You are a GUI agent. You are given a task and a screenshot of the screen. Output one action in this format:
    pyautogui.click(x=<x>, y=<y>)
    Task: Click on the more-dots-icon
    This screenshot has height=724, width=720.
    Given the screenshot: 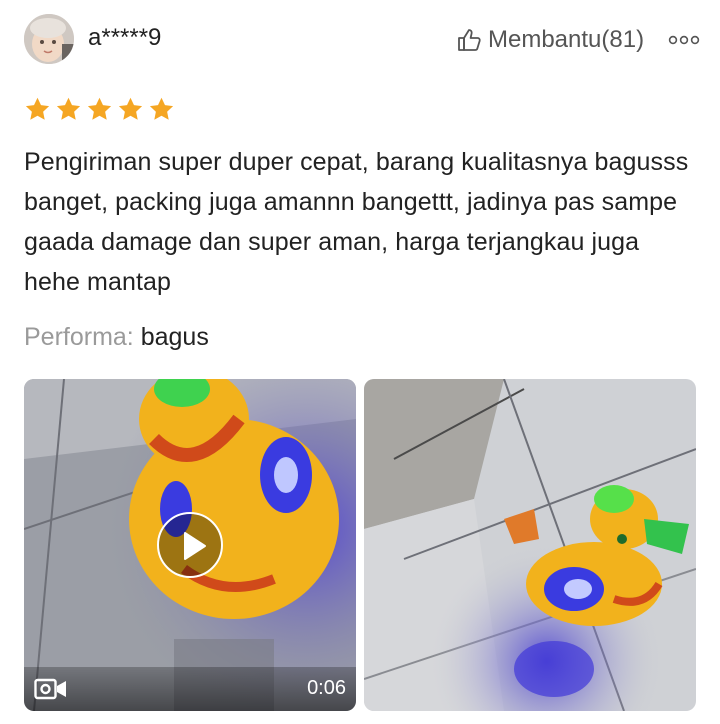 What is the action you would take?
    pyautogui.click(x=684, y=40)
    